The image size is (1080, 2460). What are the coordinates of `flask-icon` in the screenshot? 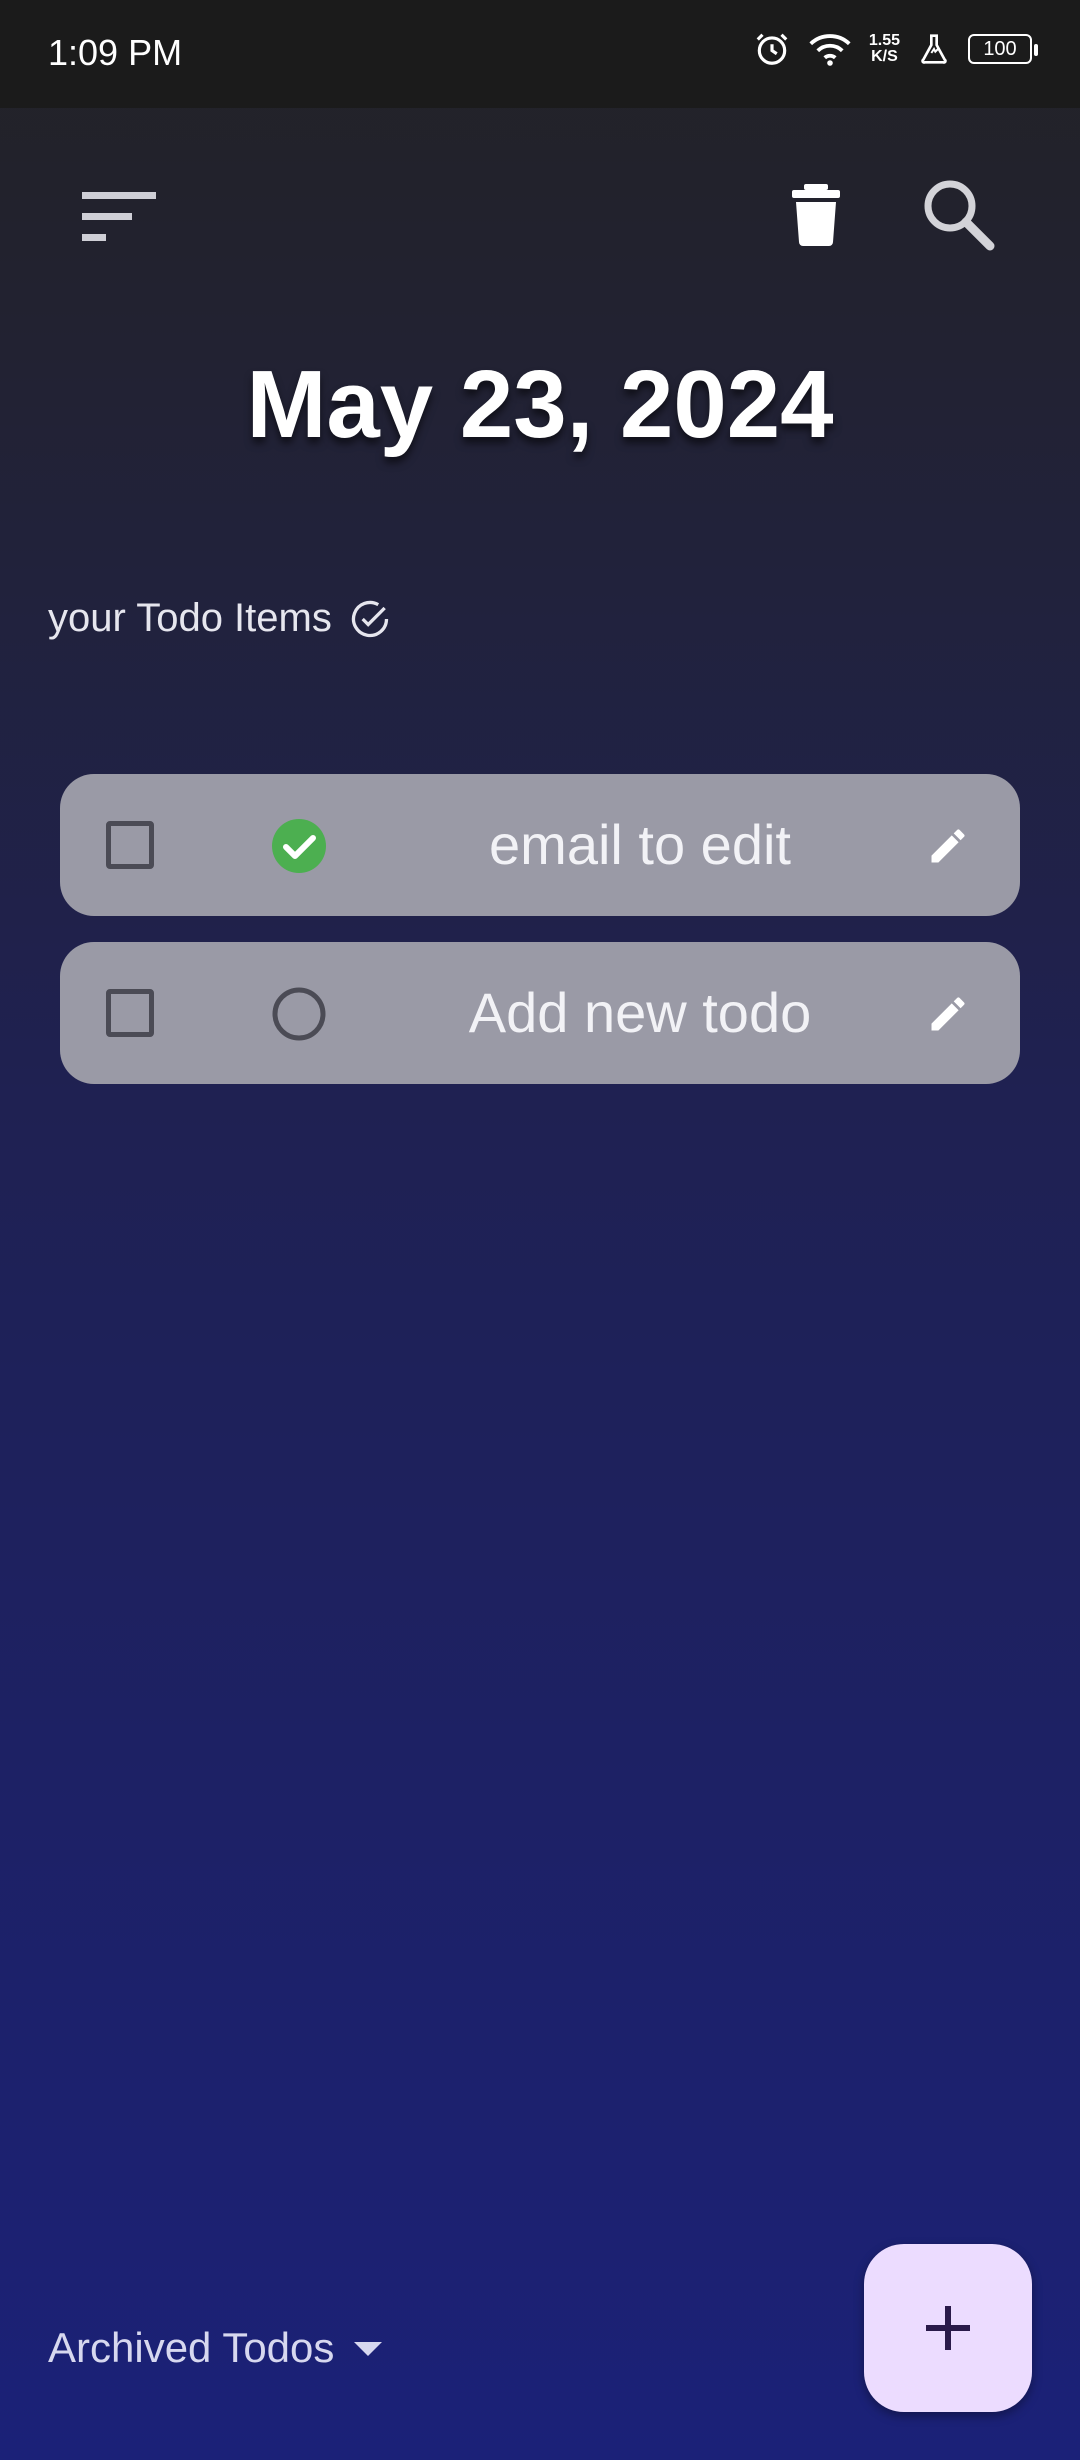 It's located at (934, 49).